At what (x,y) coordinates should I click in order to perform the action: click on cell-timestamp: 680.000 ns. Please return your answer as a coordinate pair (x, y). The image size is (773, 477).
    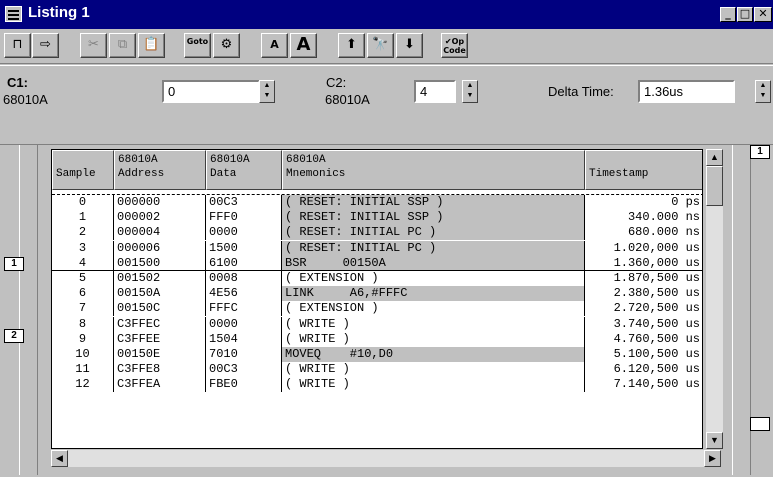
    Looking at the image, I should click on (643, 232).